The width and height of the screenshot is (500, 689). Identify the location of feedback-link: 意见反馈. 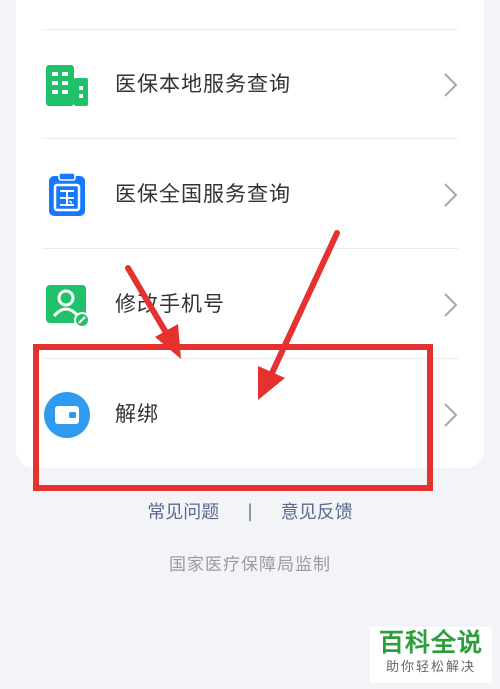
(317, 511).